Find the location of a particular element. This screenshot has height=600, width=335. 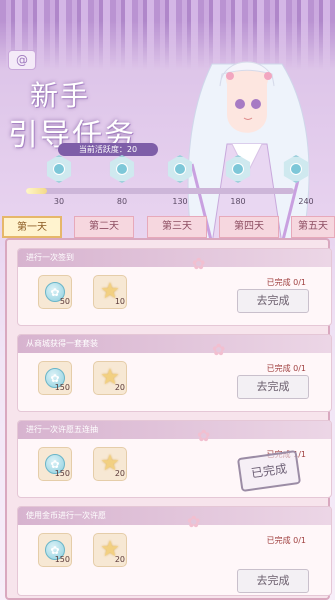

task-card: 从商城获得一套套装 ✿ 150 ★ 20 已完成 0/1 去完成 is located at coordinates (174, 373).